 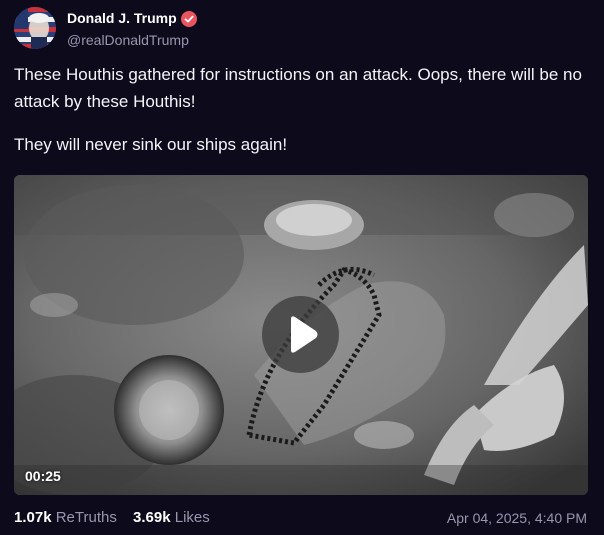 What do you see at coordinates (171, 518) in the screenshot?
I see `likes-stat: 3.69k Likes` at bounding box center [171, 518].